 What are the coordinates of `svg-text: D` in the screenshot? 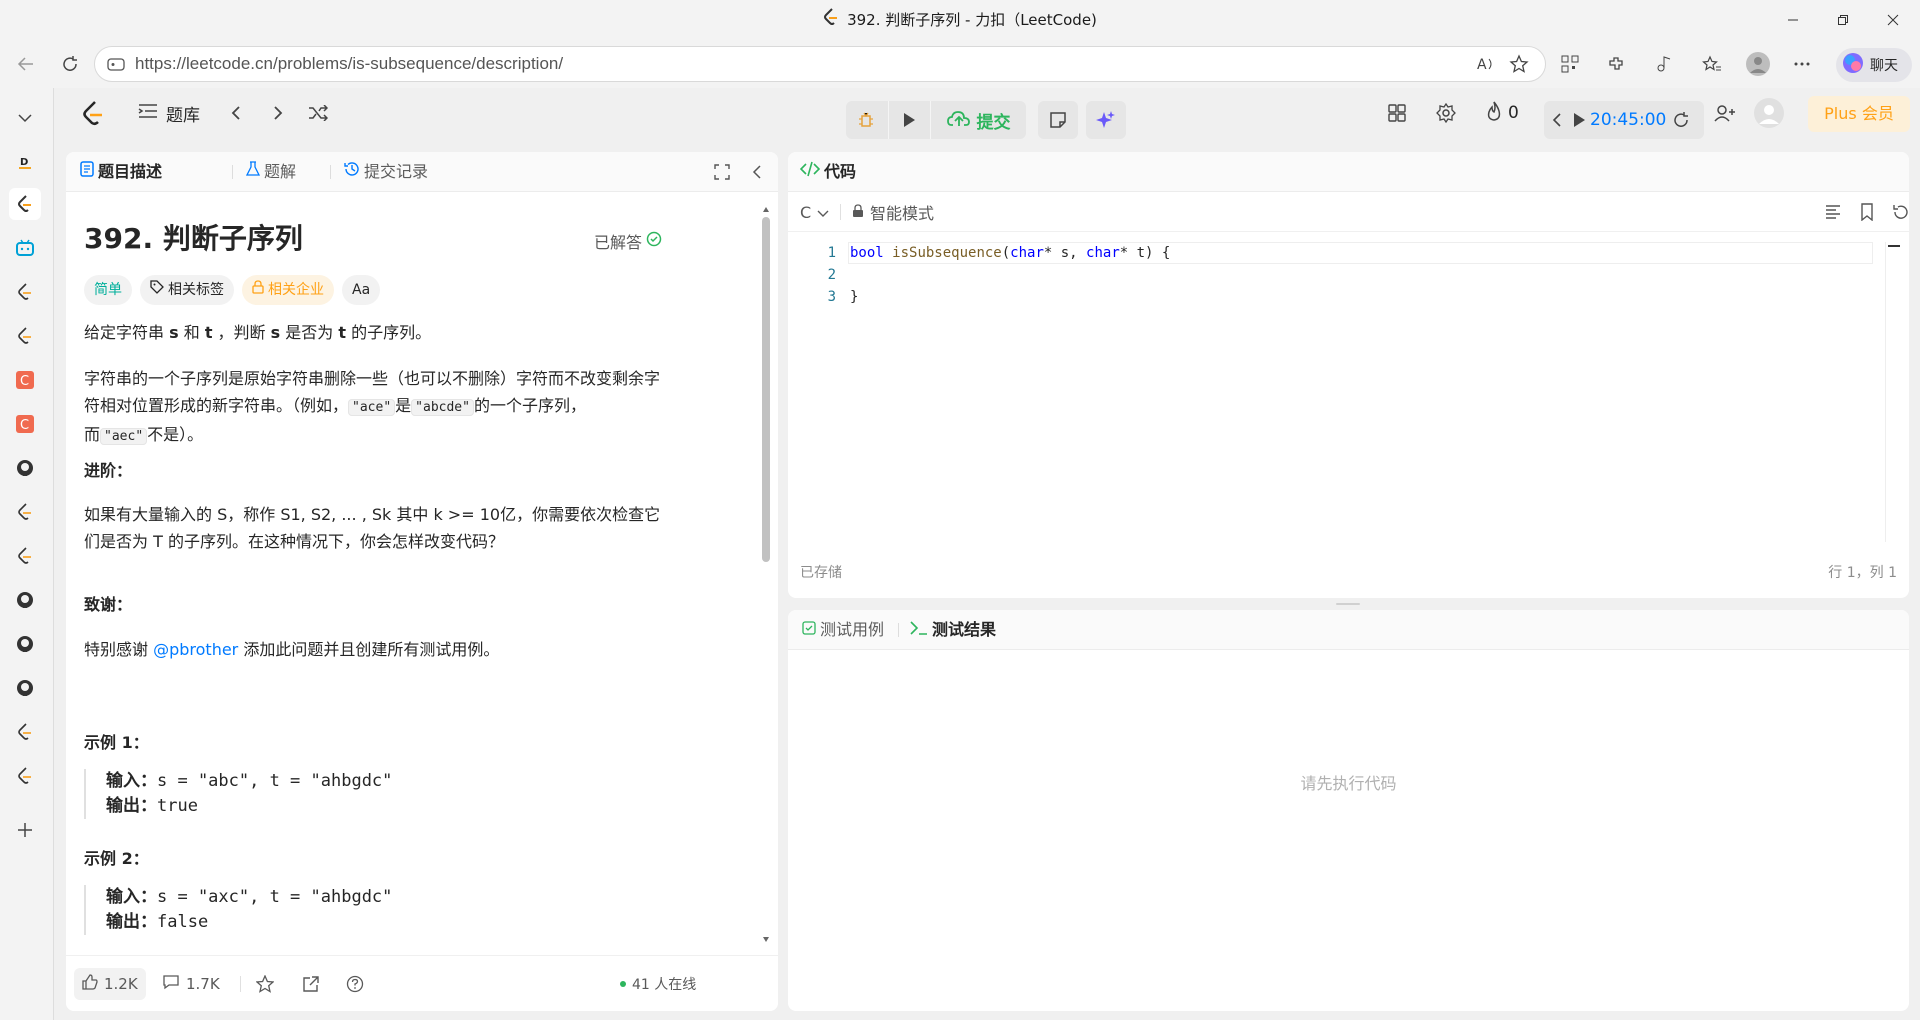 It's located at (24, 162).